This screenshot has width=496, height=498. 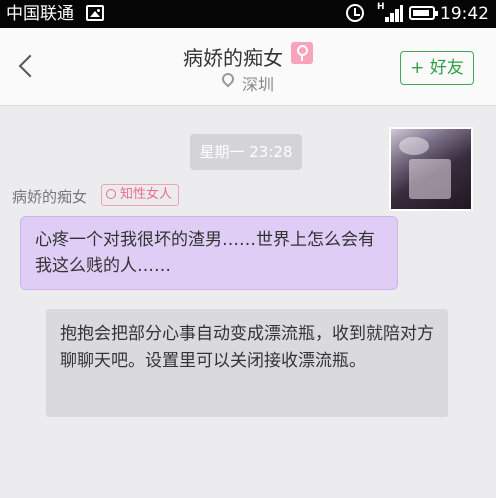 I want to click on carrier-name: 中国联通, so click(x=40, y=14).